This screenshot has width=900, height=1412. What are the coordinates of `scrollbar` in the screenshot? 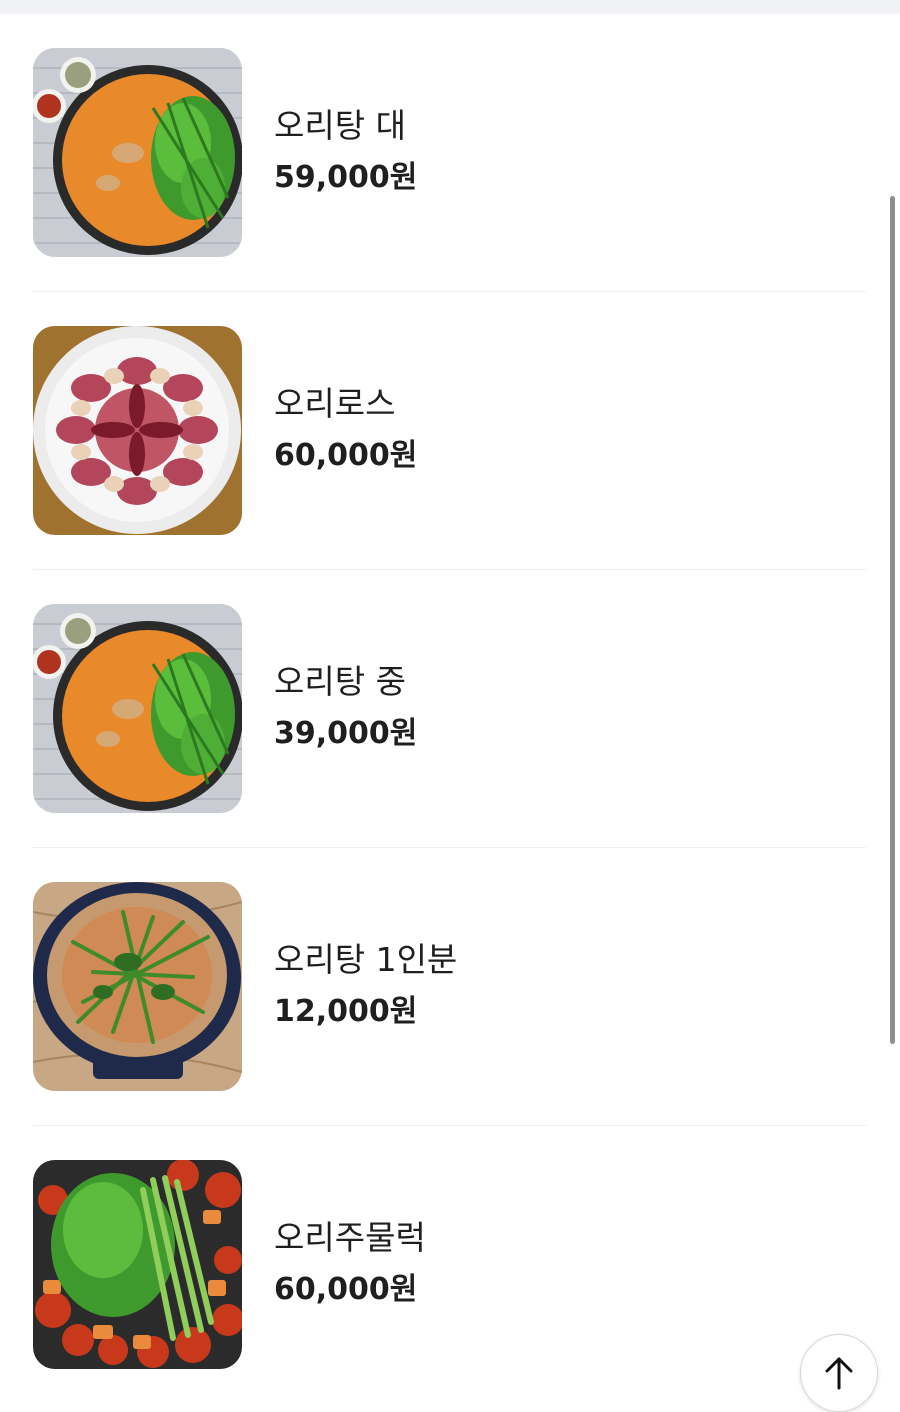 It's located at (892, 620).